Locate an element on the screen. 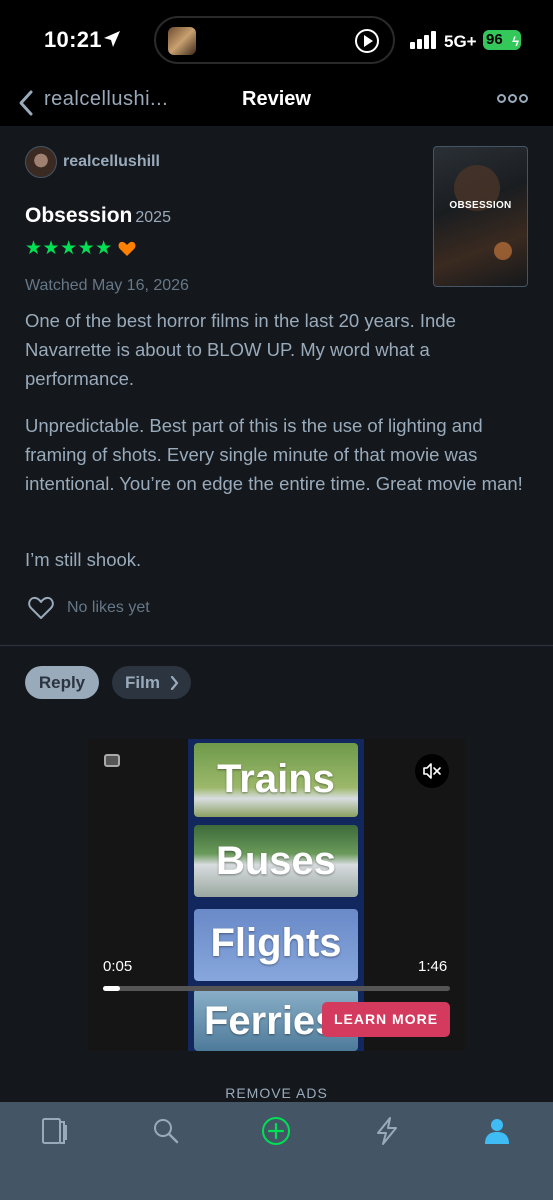  ad-tile-trains: Trains is located at coordinates (276, 780).